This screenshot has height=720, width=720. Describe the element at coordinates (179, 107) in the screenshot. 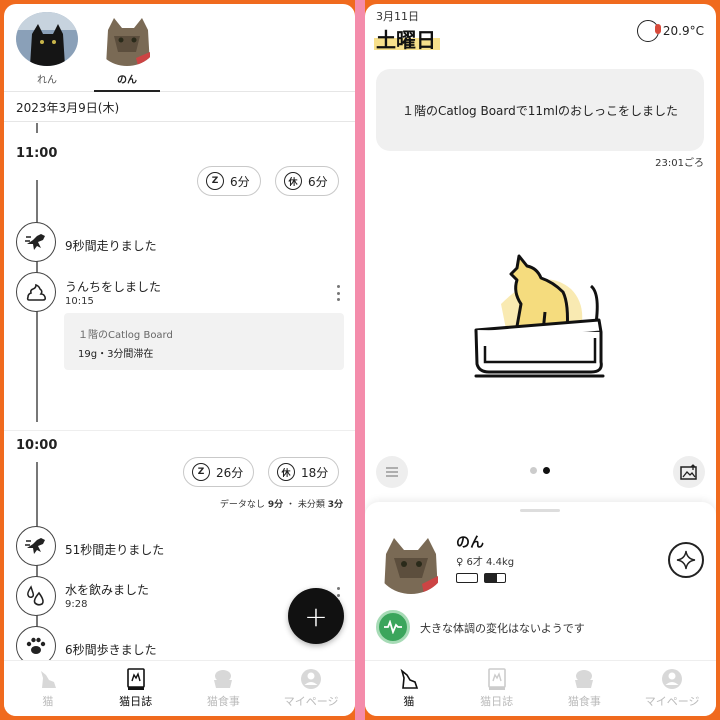

I see `date-header: 2023年3月9日(木)` at that location.